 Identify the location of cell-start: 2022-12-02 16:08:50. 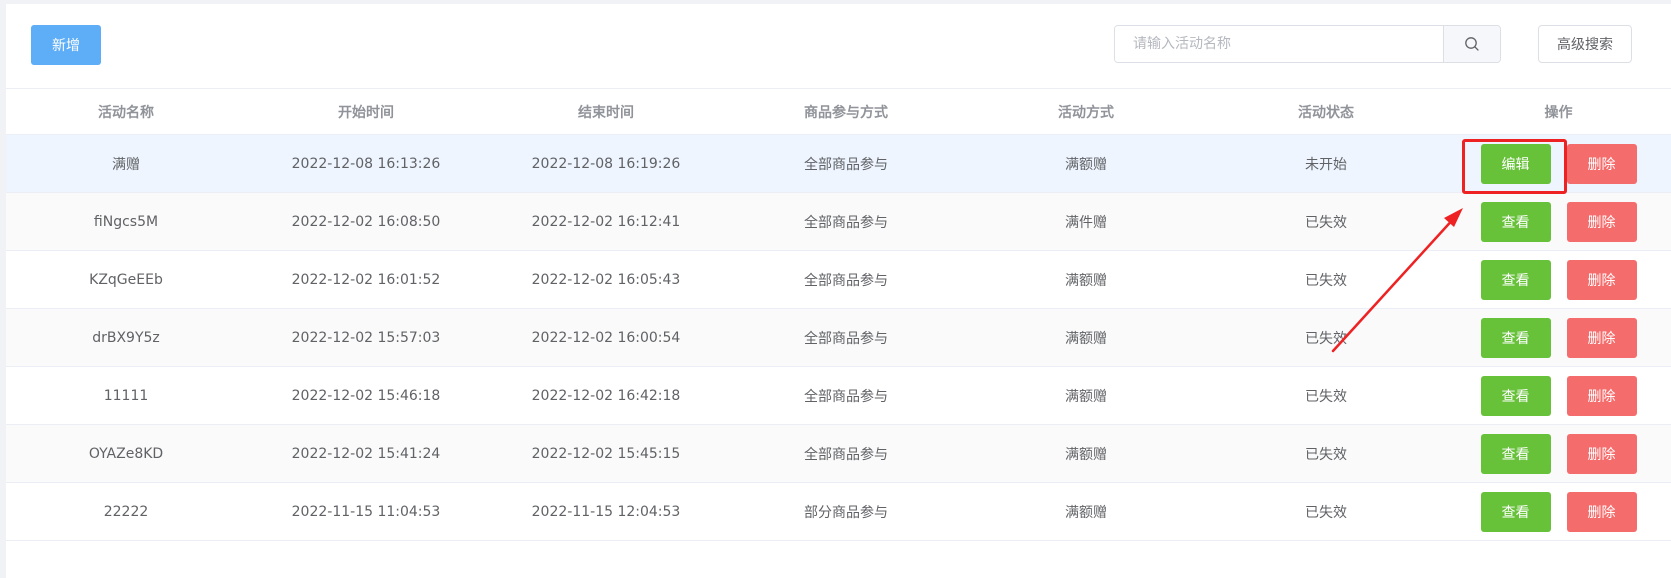
(366, 221).